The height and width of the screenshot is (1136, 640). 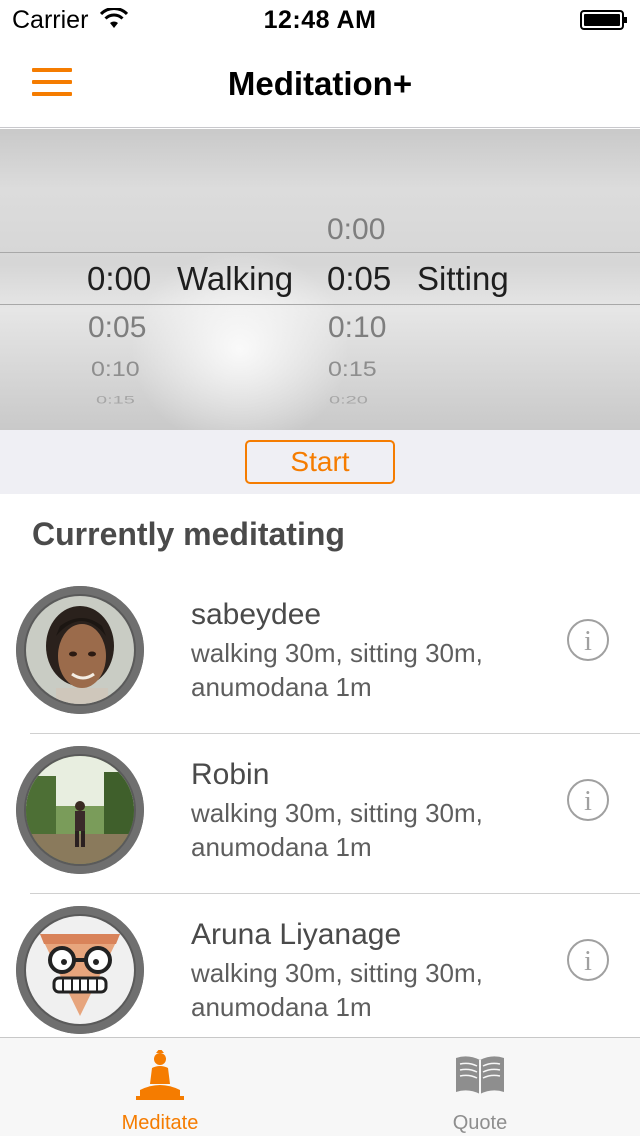 I want to click on tab-meditate: Meditate, so click(x=160, y=1087).